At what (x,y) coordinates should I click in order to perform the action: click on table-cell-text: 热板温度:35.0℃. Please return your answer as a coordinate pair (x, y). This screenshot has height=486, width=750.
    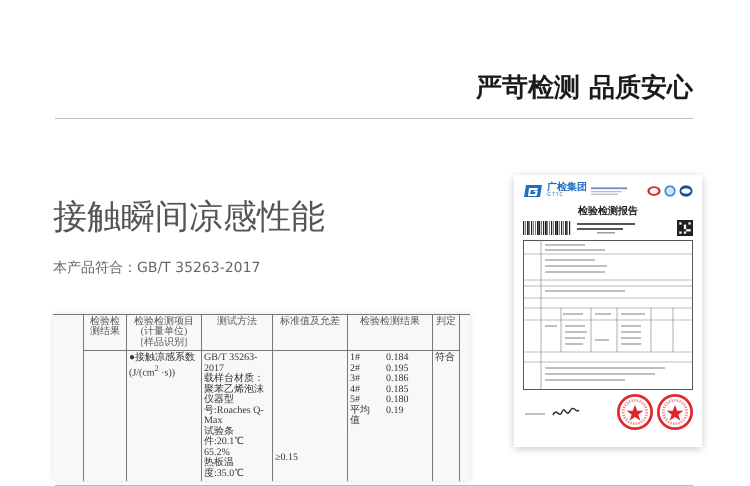
    Looking at the image, I should click on (224, 468).